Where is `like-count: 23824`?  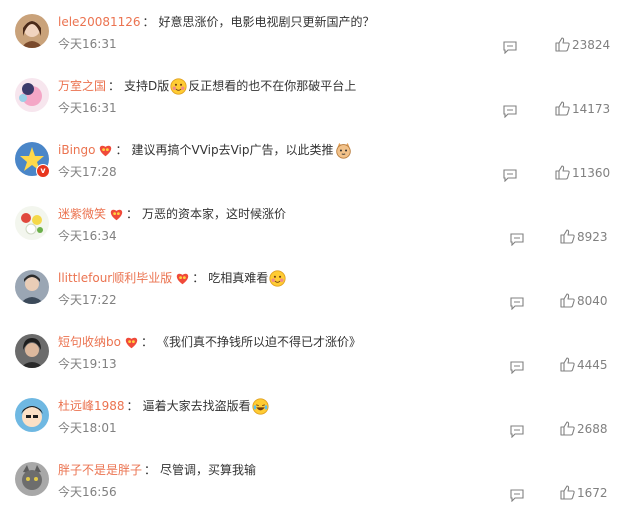 like-count: 23824 is located at coordinates (591, 45).